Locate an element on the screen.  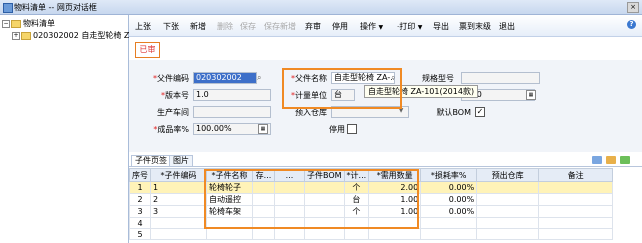
table-row: 4 is located at coordinates (371, 223).